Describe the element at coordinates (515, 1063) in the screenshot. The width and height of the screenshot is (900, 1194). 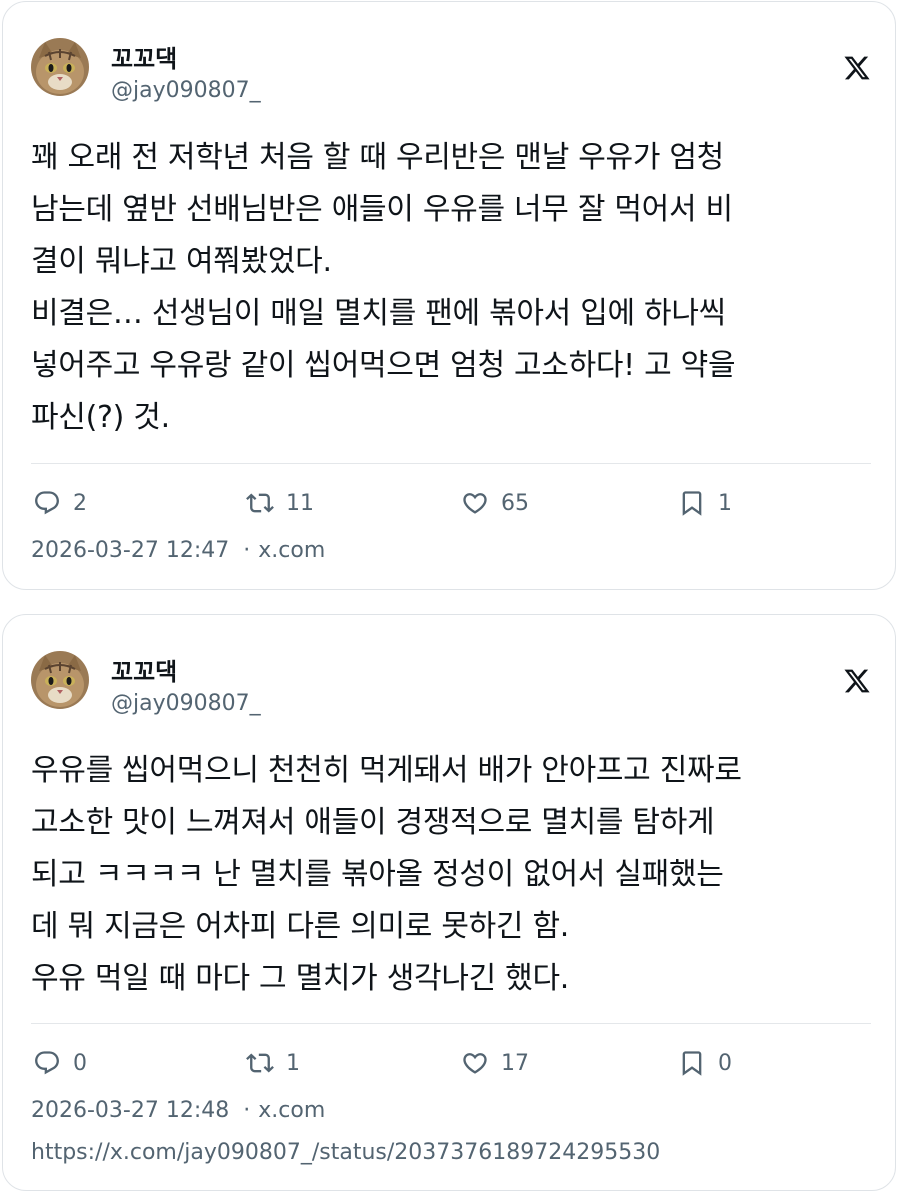
I see `like-count: 17` at that location.